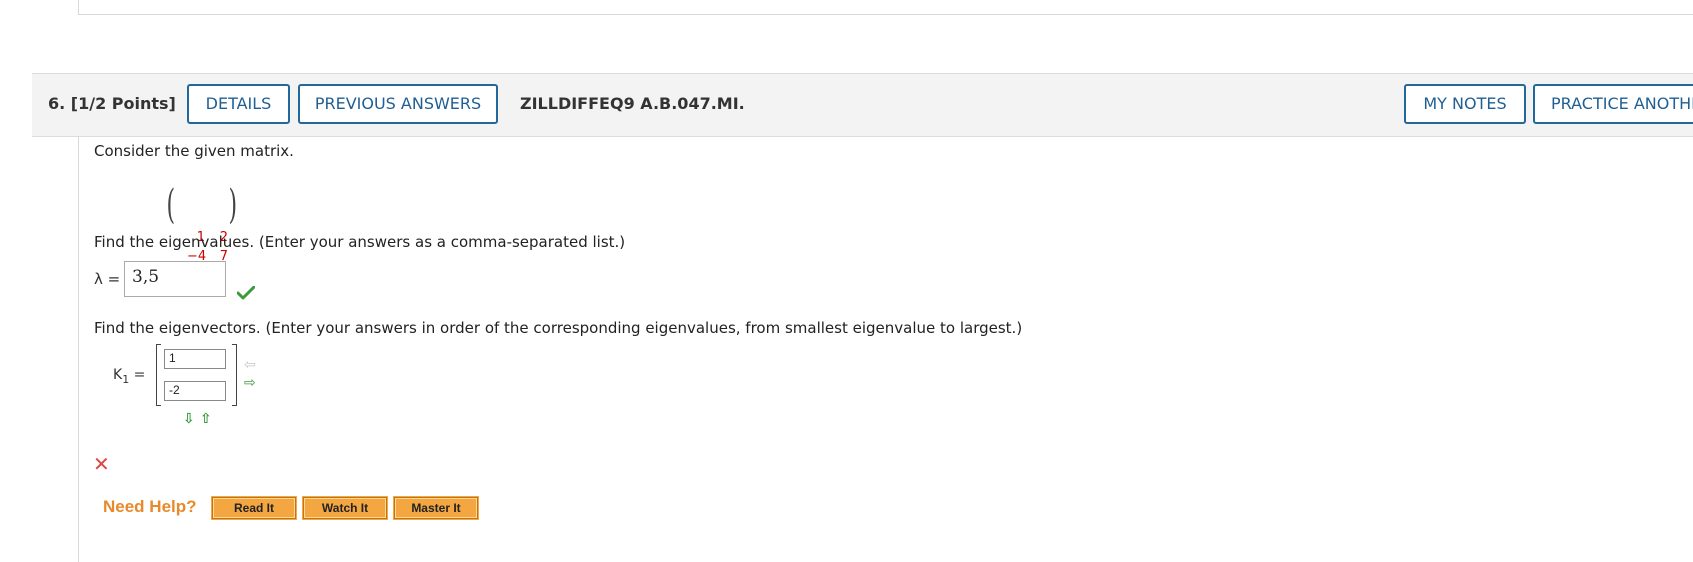 The height and width of the screenshot is (562, 1693). Describe the element at coordinates (107, 279) in the screenshot. I see `lambda-label: λ =` at that location.